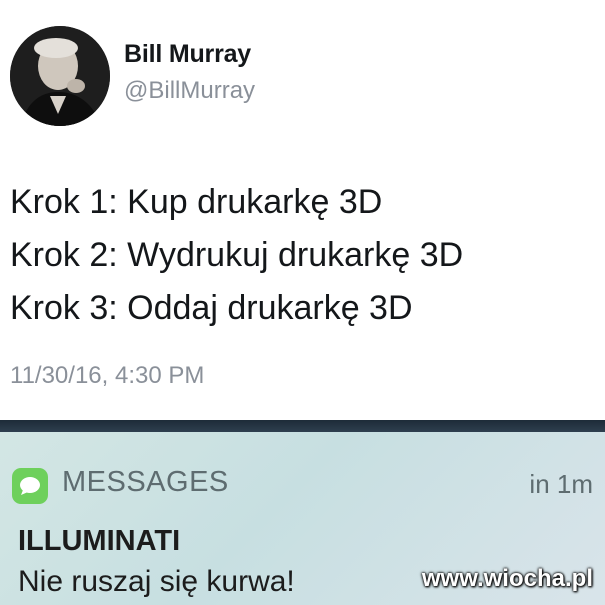 This screenshot has width=605, height=605. I want to click on avatar, so click(60, 76).